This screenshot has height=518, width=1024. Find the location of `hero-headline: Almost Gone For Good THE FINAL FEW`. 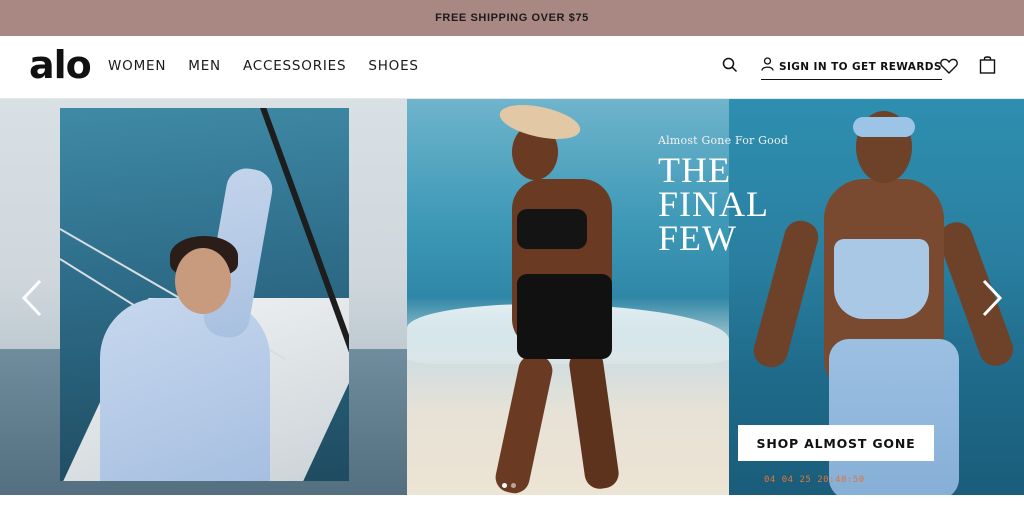

hero-headline: Almost Gone For Good THE FINAL FEW is located at coordinates (723, 196).